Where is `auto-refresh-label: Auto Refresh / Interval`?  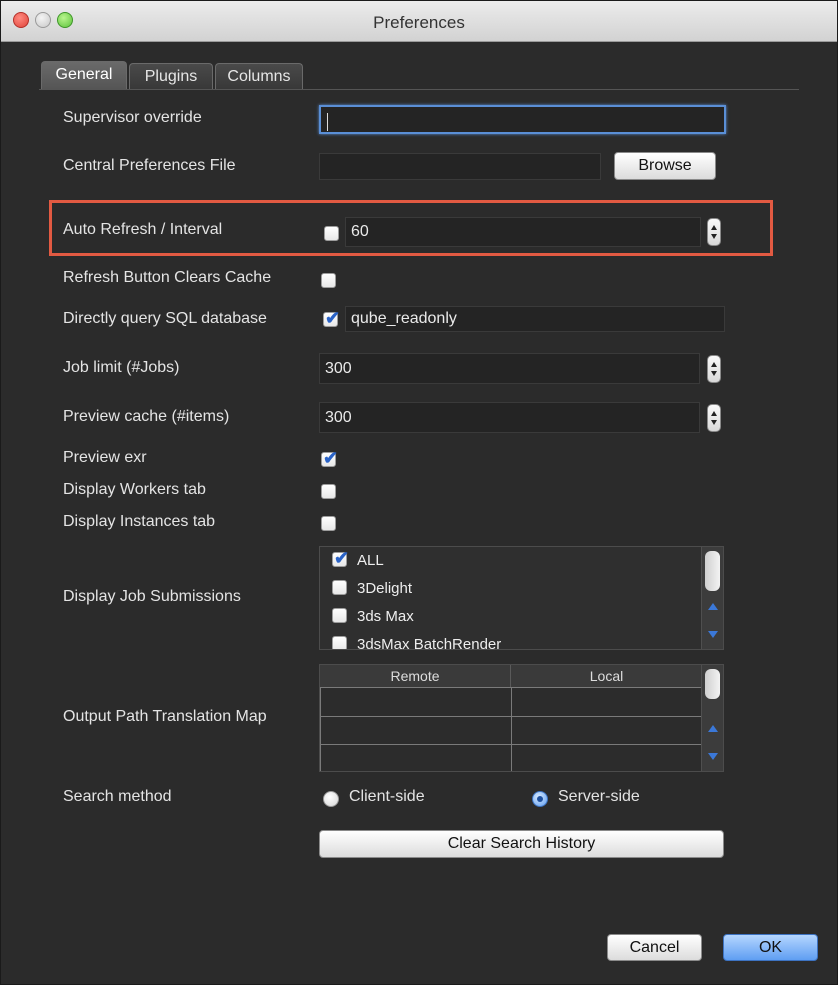
auto-refresh-label: Auto Refresh / Interval is located at coordinates (143, 229).